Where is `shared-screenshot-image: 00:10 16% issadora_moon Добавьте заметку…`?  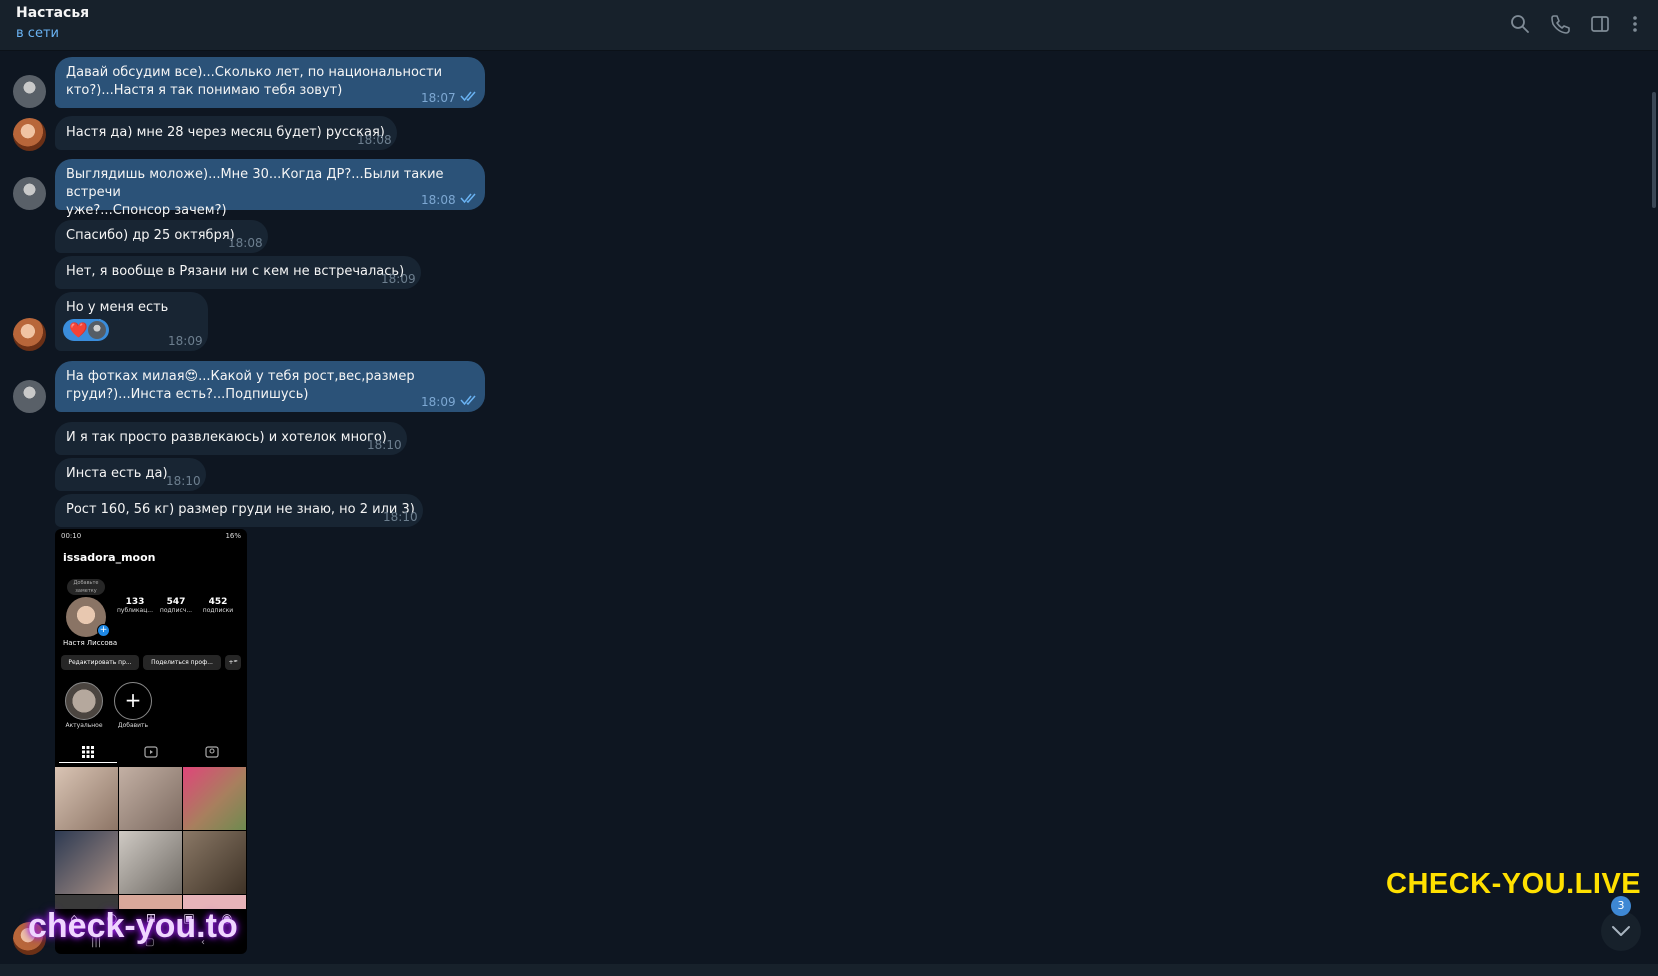
shared-screenshot-image: 00:10 16% issadora_moon Добавьте заметку… is located at coordinates (151, 741).